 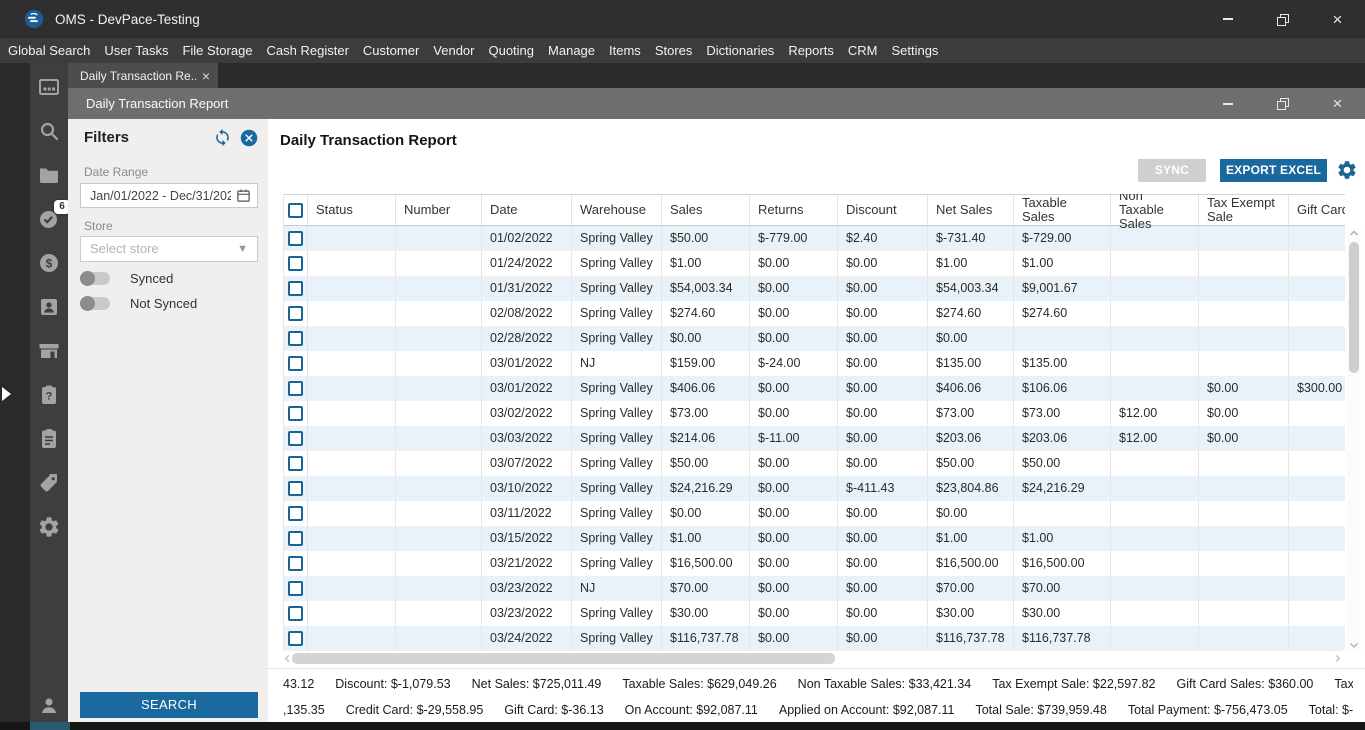 What do you see at coordinates (706, 538) in the screenshot?
I see `cell-sales: $1.00` at bounding box center [706, 538].